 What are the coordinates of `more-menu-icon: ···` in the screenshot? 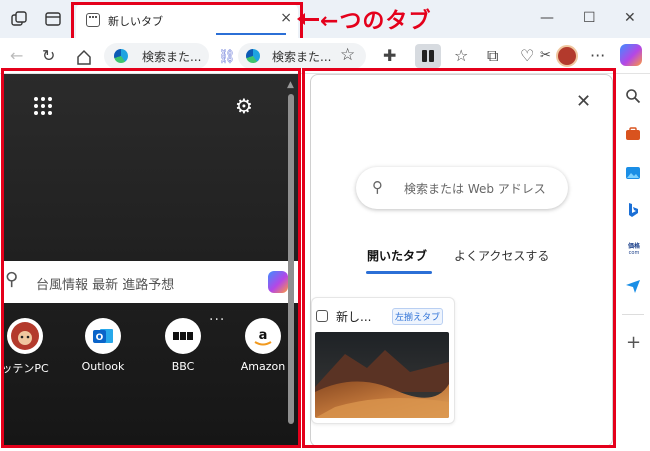 It's located at (597, 56).